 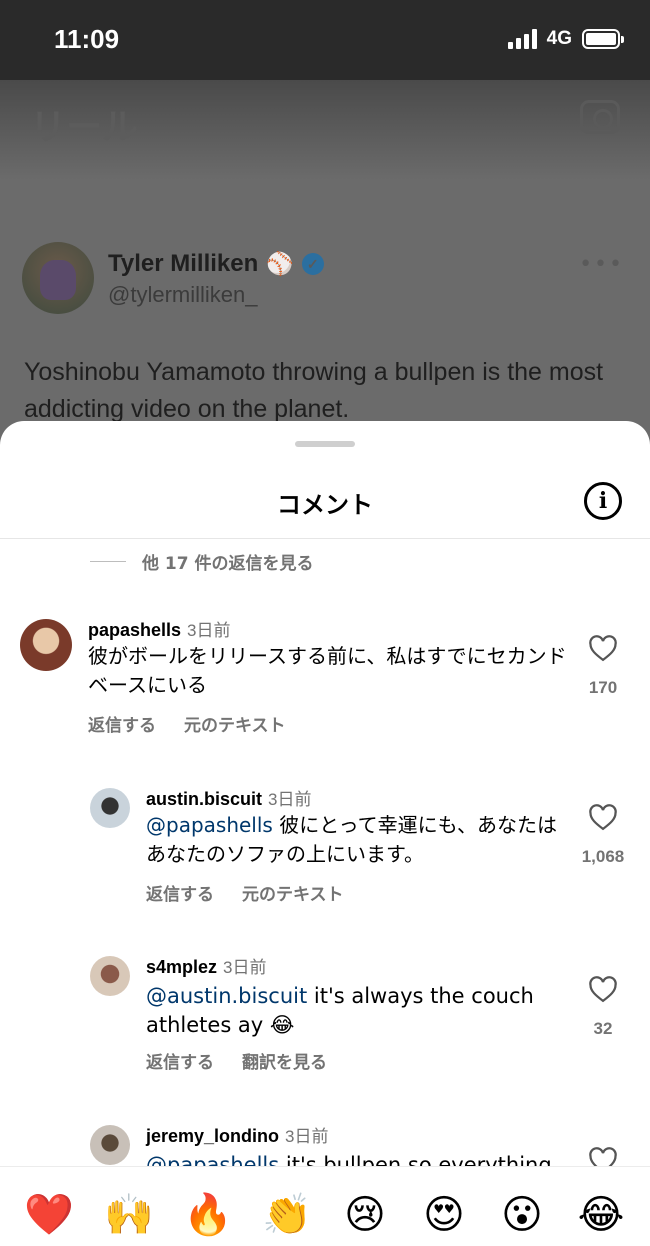 I want to click on comment-username: papashells, so click(x=134, y=630).